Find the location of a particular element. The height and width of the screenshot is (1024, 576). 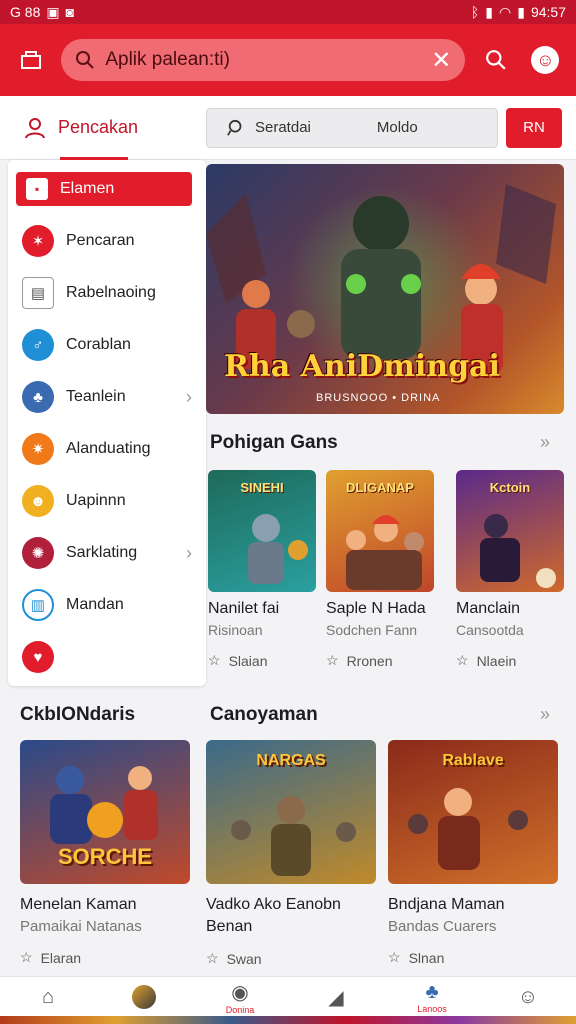

profile-button: ☺ is located at coordinates (545, 60).